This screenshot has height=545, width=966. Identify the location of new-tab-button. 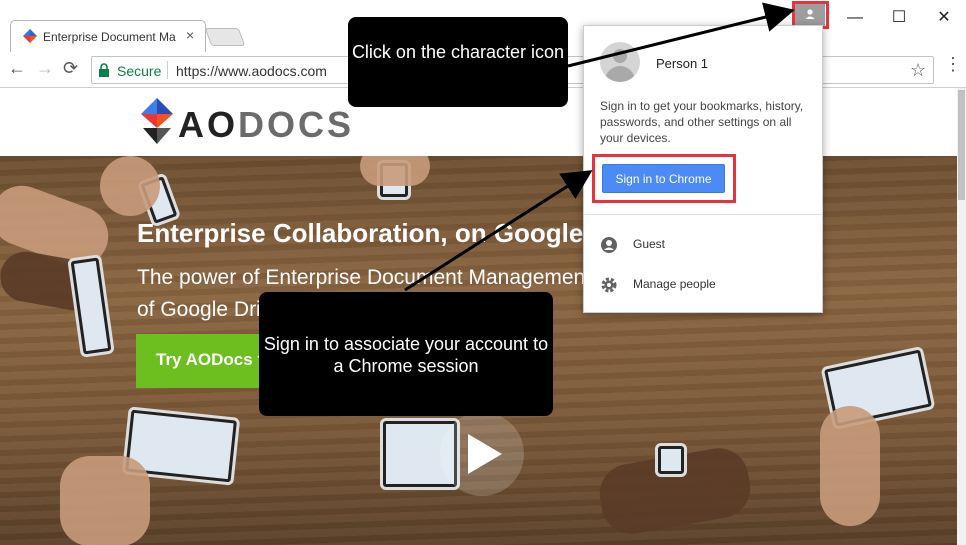
(225, 37).